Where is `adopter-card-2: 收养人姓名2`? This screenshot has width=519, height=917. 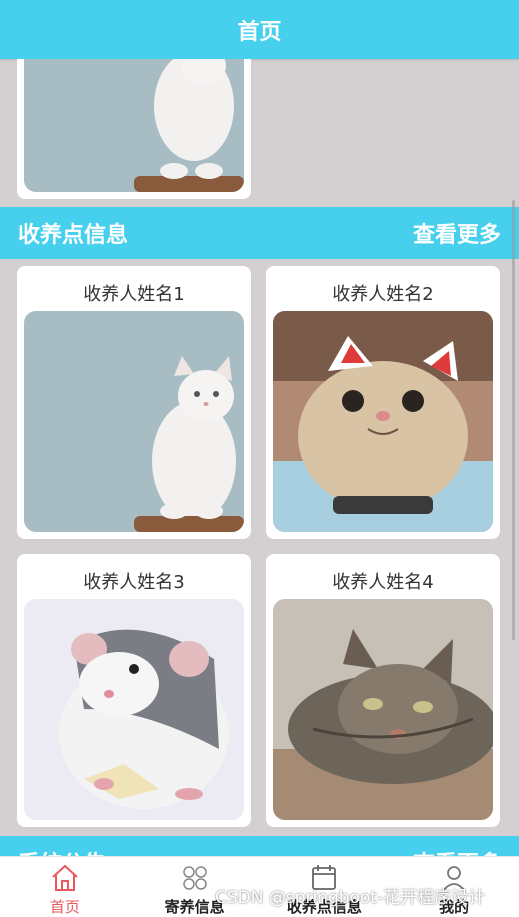 adopter-card-2: 收养人姓名2 is located at coordinates (383, 402).